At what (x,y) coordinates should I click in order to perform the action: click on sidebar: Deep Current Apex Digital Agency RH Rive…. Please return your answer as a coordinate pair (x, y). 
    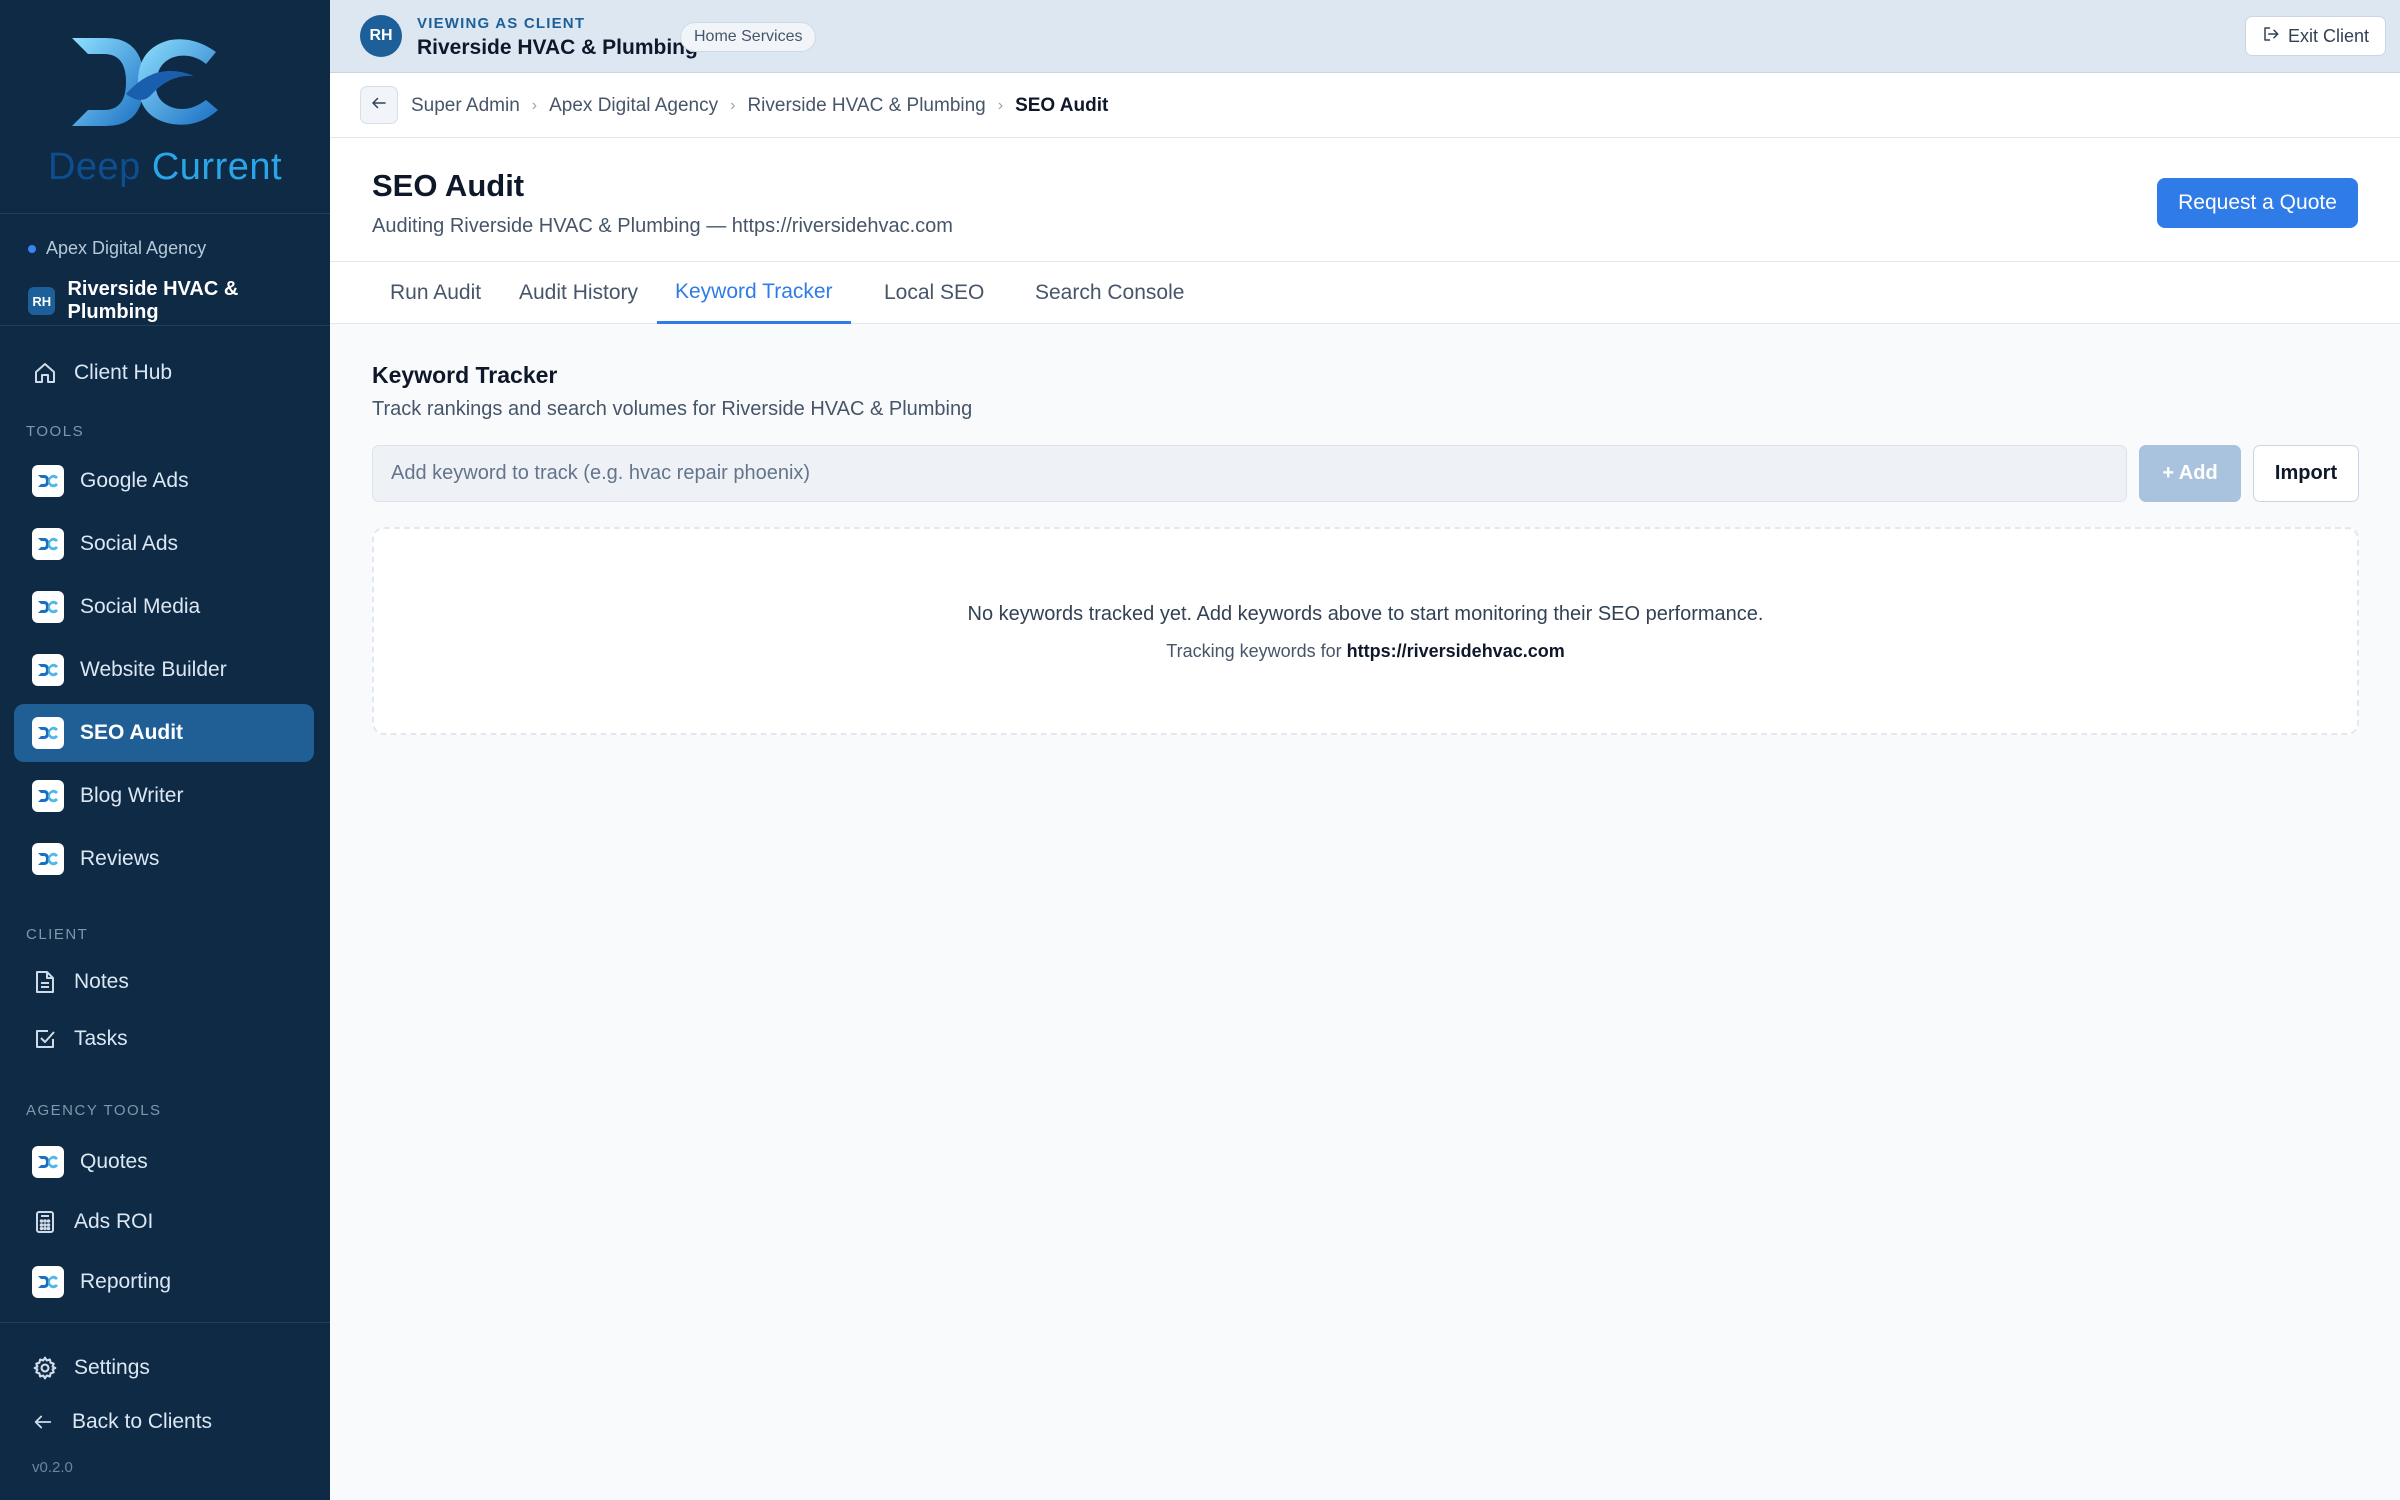
    Looking at the image, I should click on (165, 750).